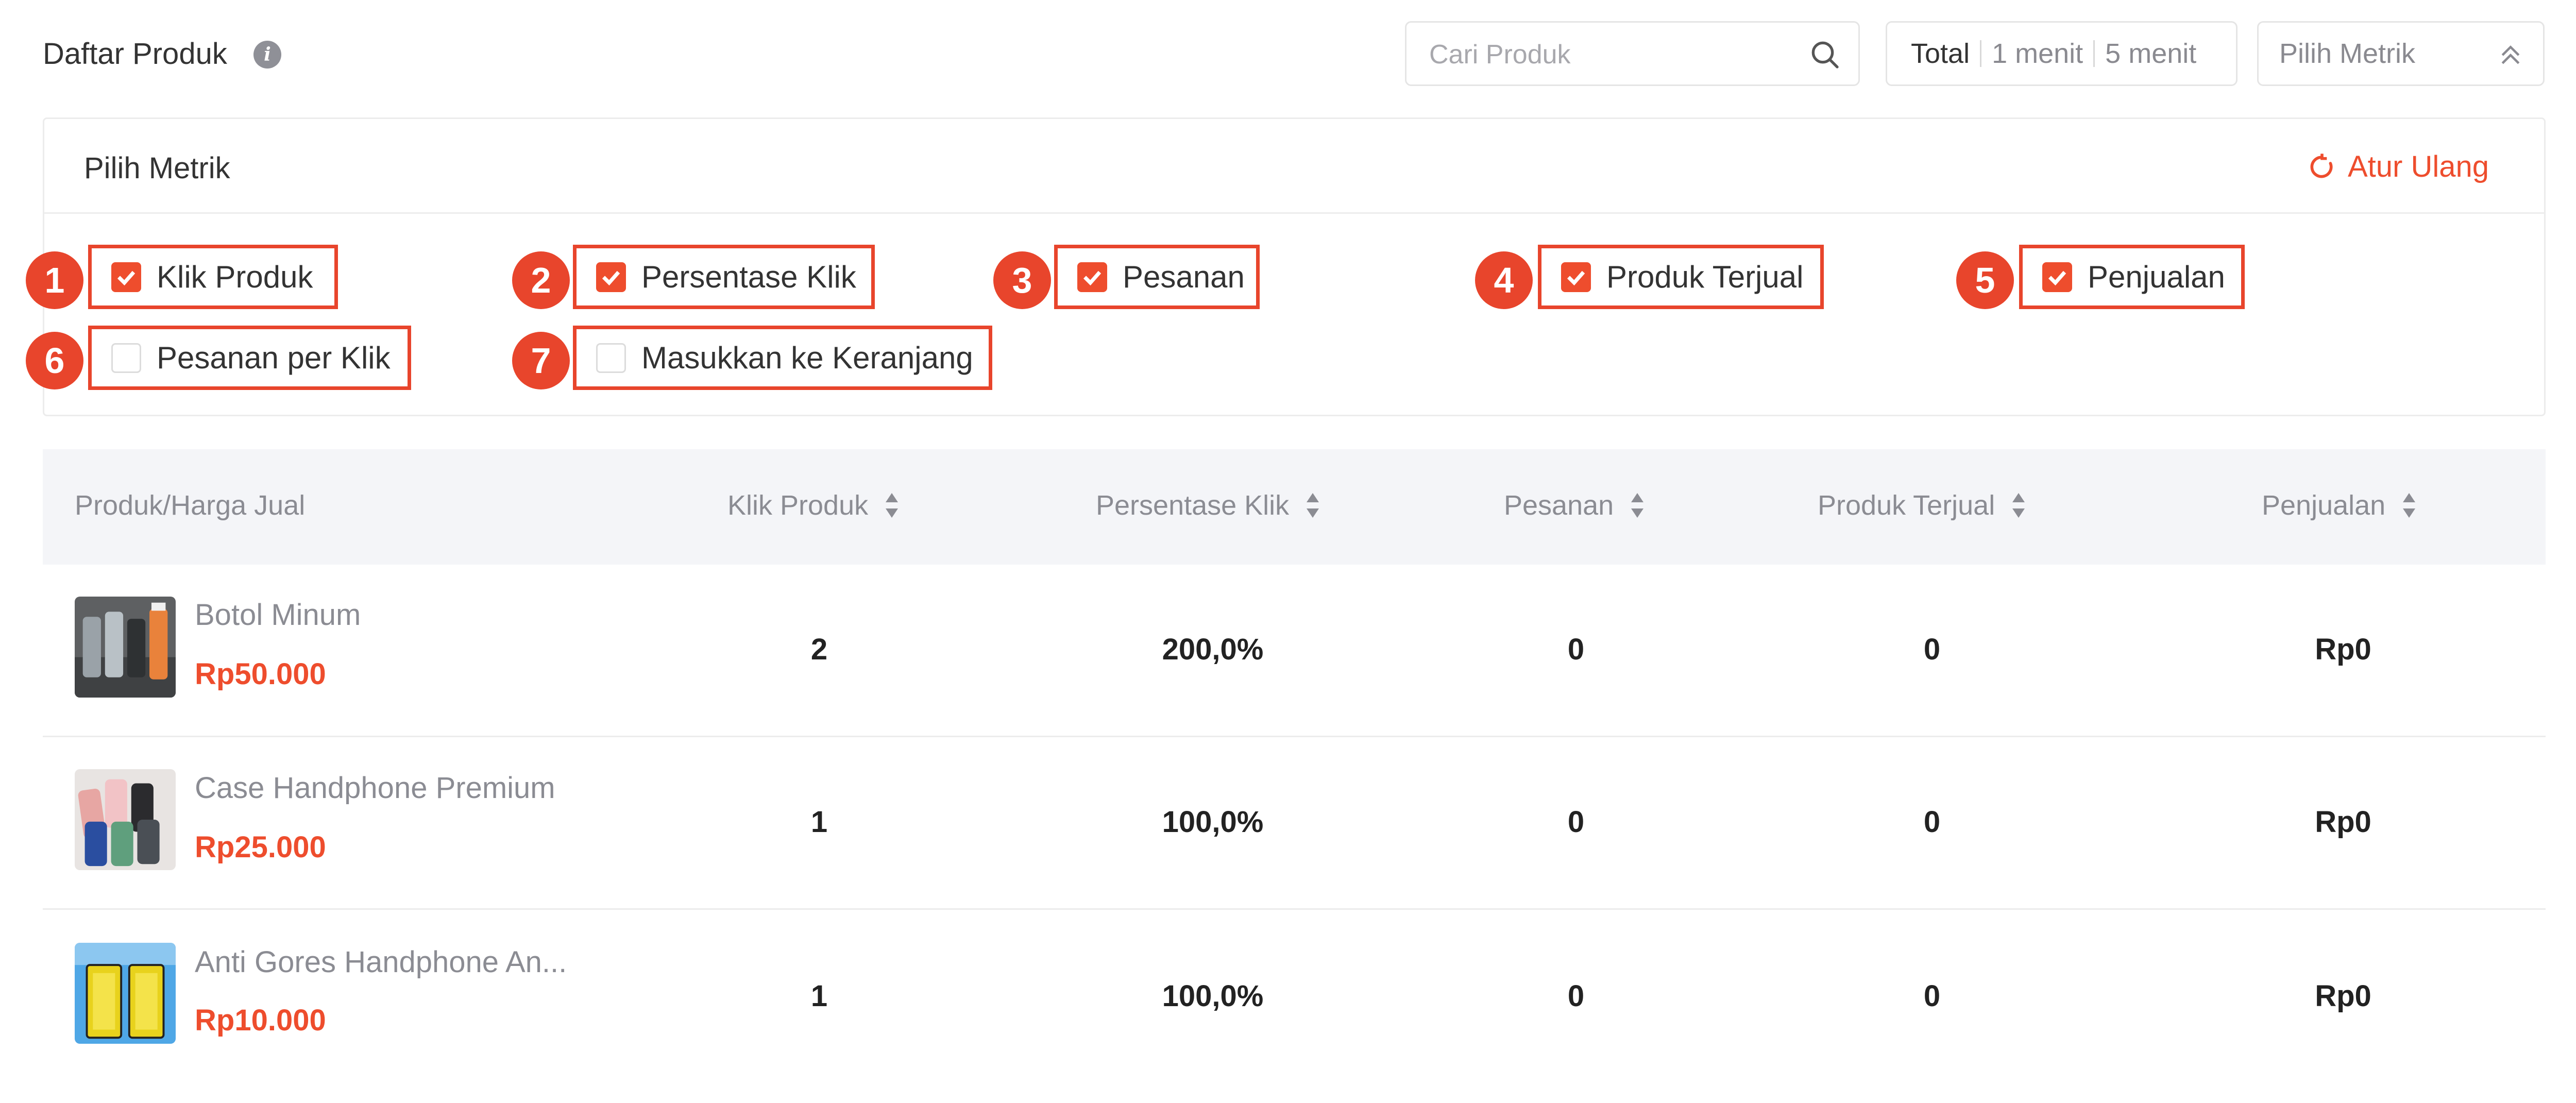  I want to click on metric-dropdown: Pilih Metrik, so click(2401, 53).